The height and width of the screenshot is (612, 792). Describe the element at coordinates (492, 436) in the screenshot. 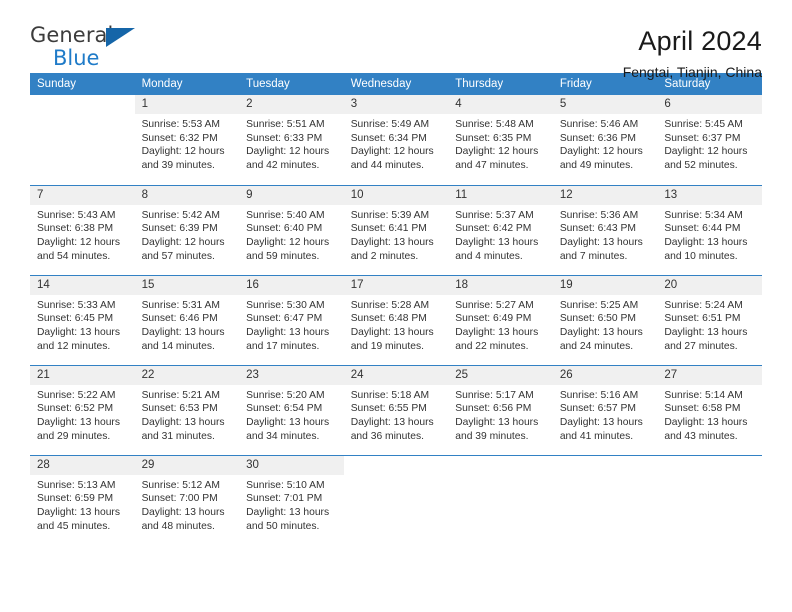

I see `daylight-line-2: and 39 minutes.` at that location.